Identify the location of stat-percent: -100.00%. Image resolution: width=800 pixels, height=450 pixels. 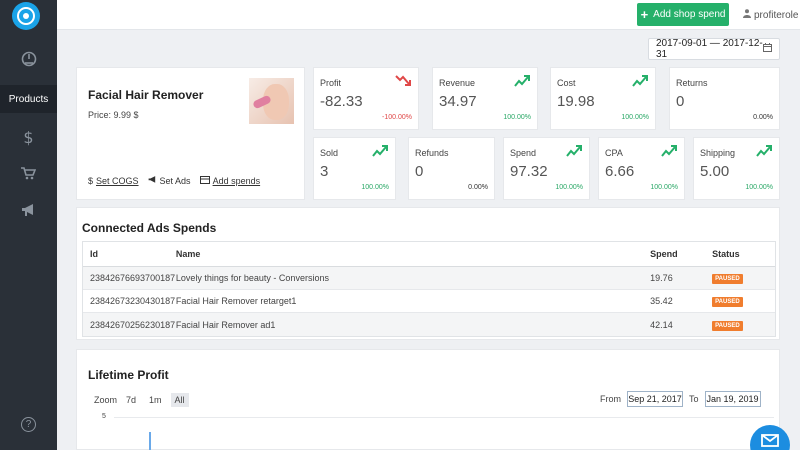
(397, 117).